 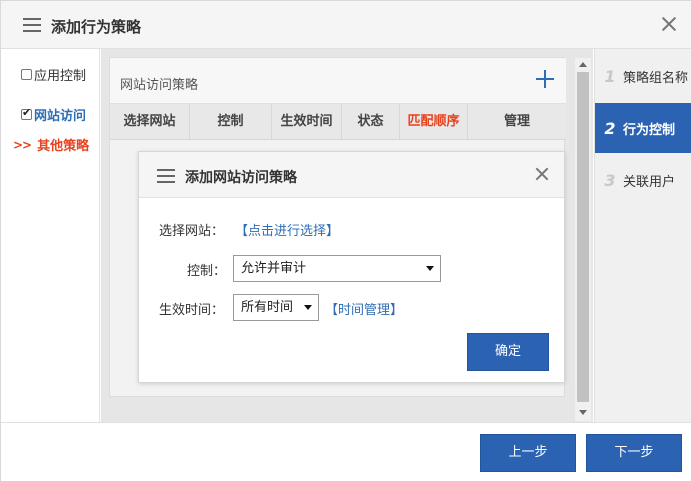 I want to click on control-select-value: 允许并审计, so click(x=274, y=268).